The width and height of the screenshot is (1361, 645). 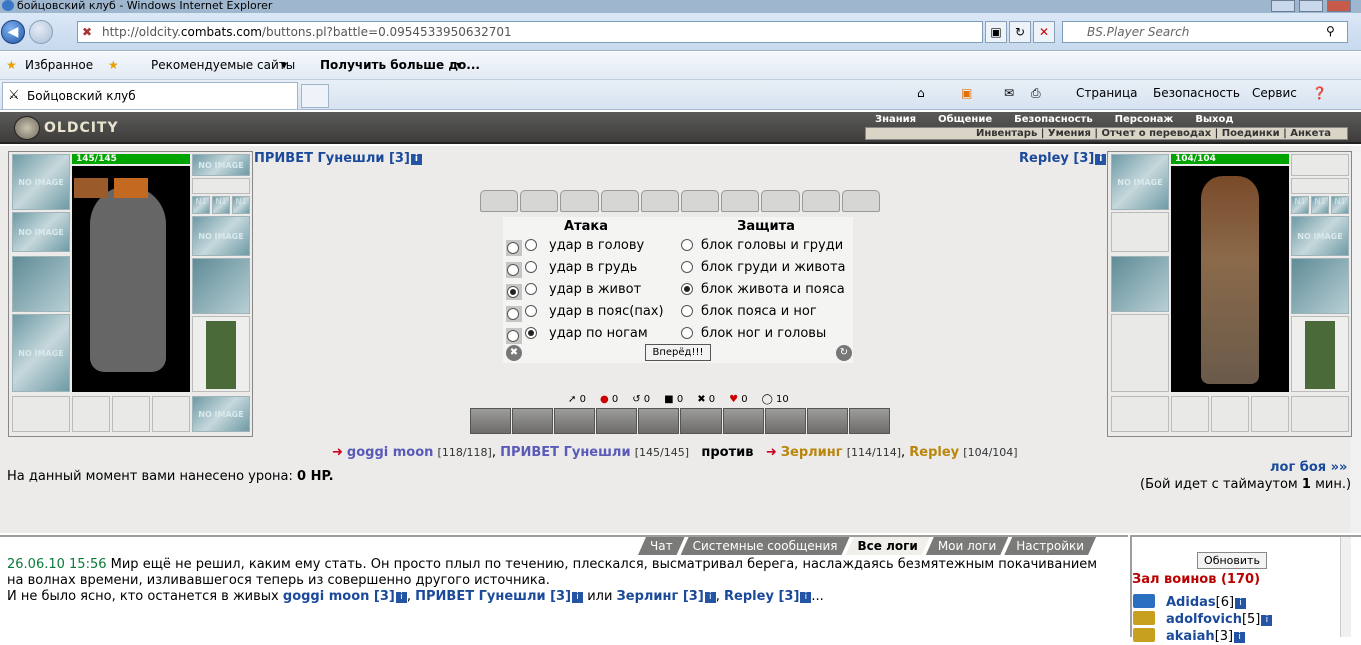 I want to click on defense-option: блок ног и головы, so click(x=753, y=334).